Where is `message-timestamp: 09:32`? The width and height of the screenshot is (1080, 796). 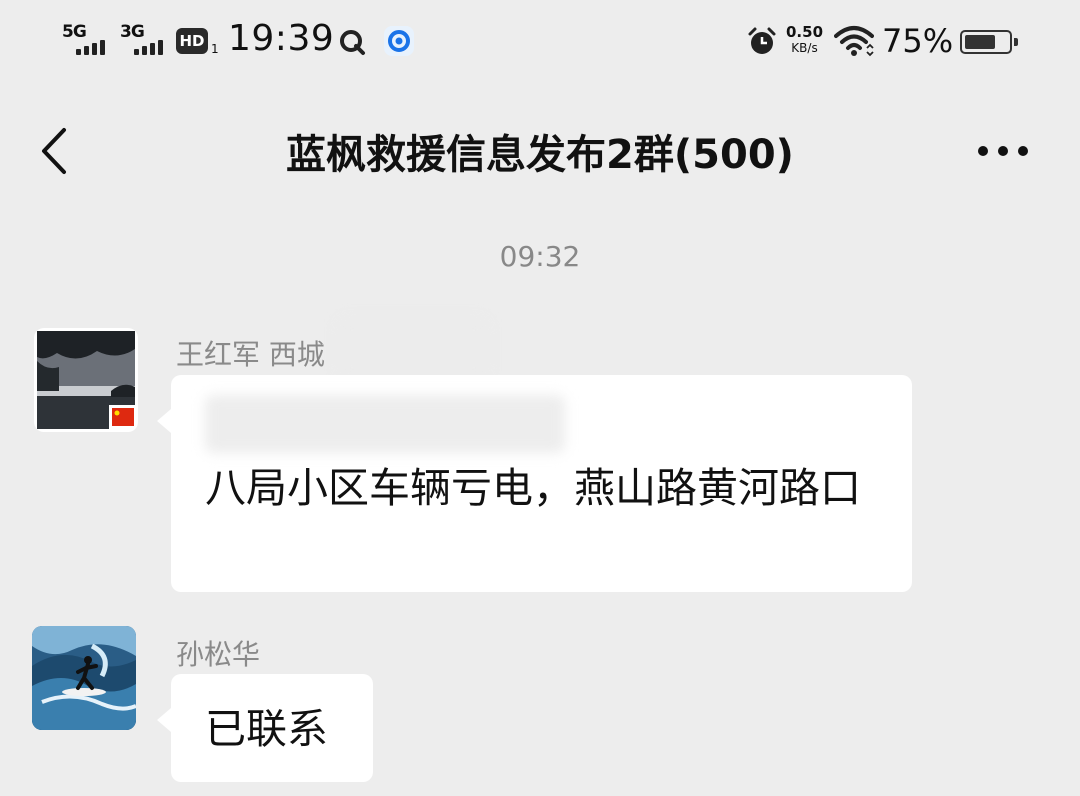
message-timestamp: 09:32 is located at coordinates (540, 256).